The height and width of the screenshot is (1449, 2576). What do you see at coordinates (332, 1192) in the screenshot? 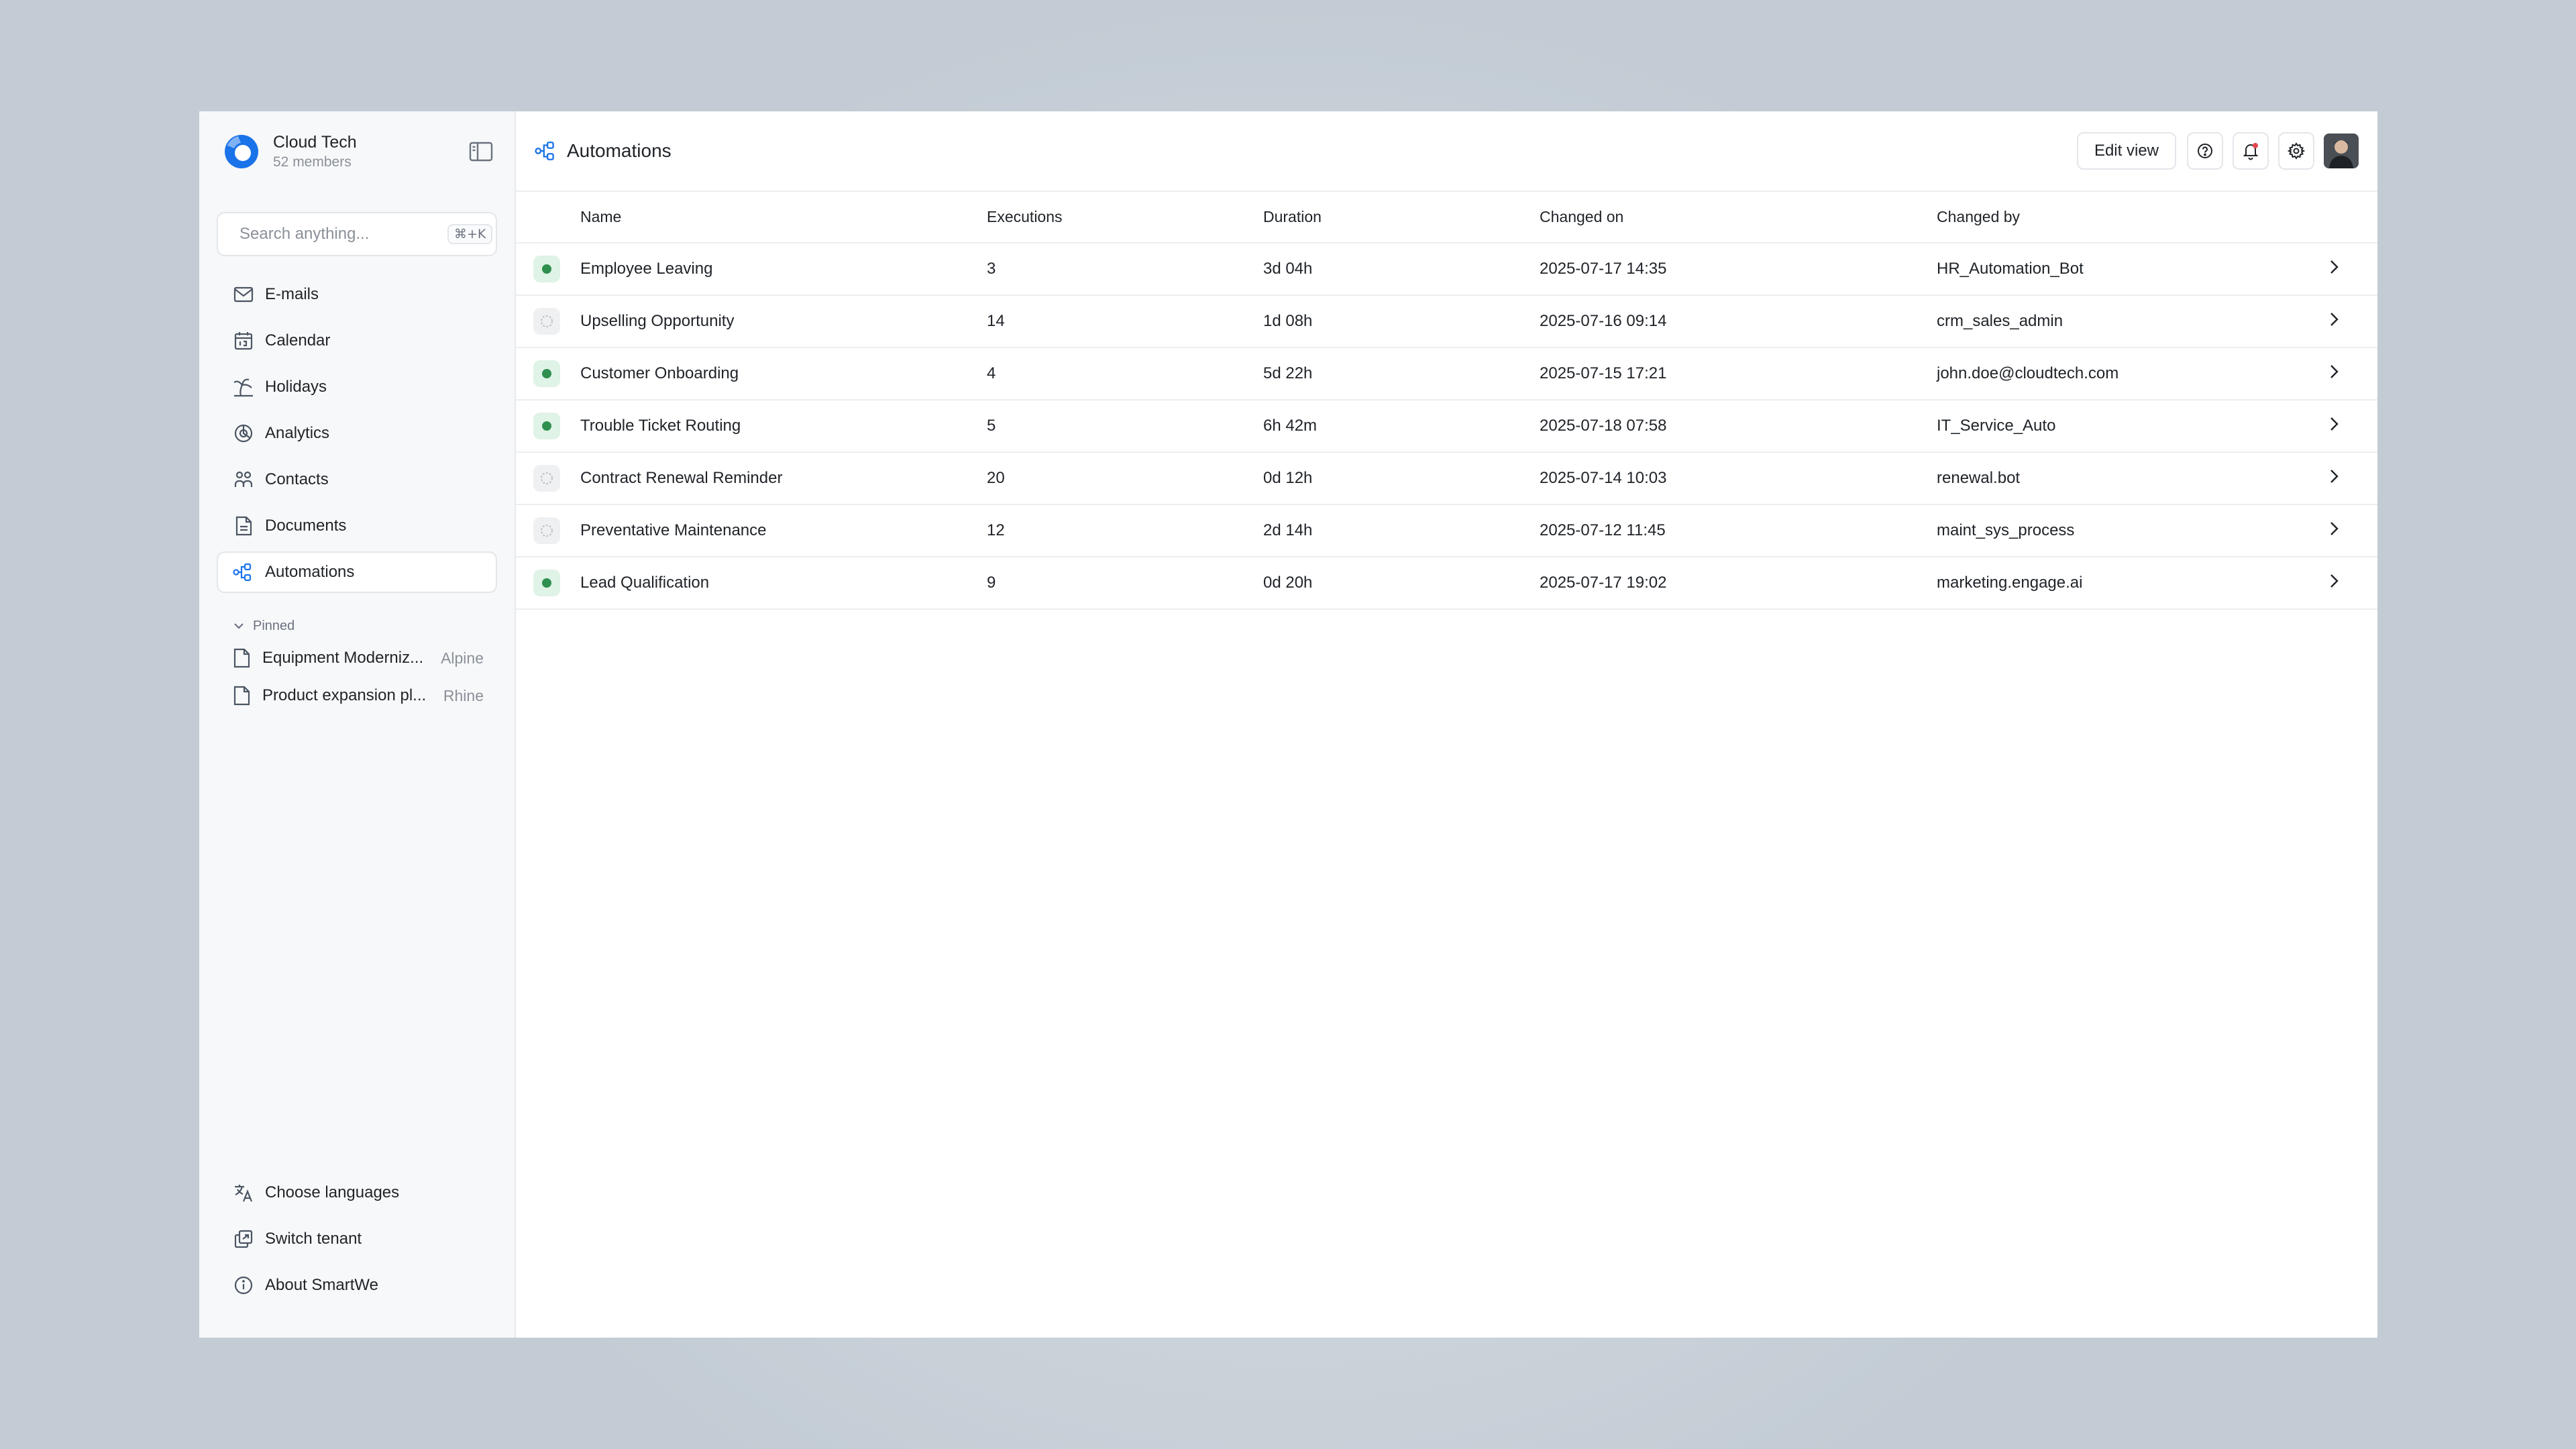
I see `nav-item-label: Choose languages` at bounding box center [332, 1192].